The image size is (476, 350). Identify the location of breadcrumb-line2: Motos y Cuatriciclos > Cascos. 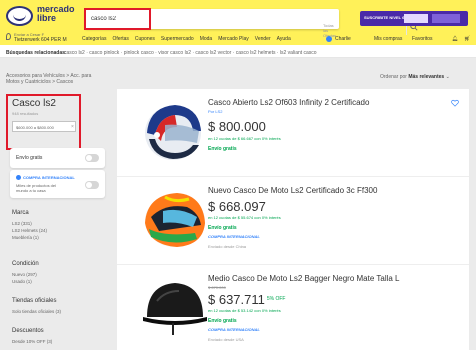
(48, 82).